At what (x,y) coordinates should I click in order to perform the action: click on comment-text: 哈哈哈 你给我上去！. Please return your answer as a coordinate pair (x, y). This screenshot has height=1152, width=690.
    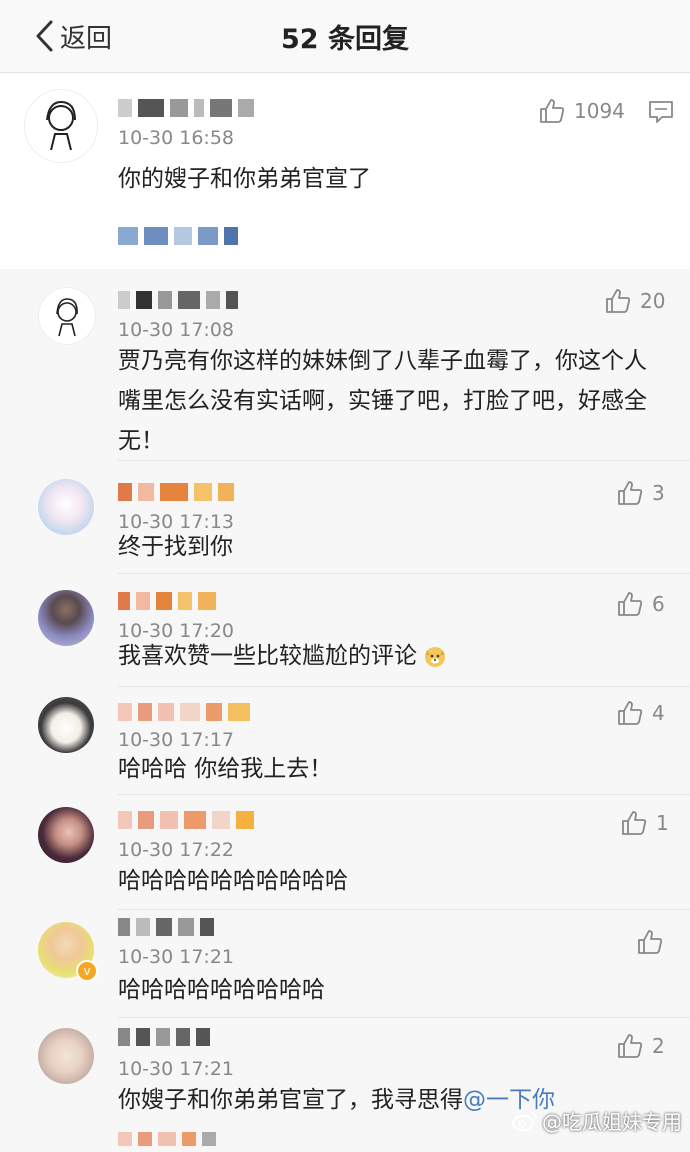
    Looking at the image, I should click on (225, 769).